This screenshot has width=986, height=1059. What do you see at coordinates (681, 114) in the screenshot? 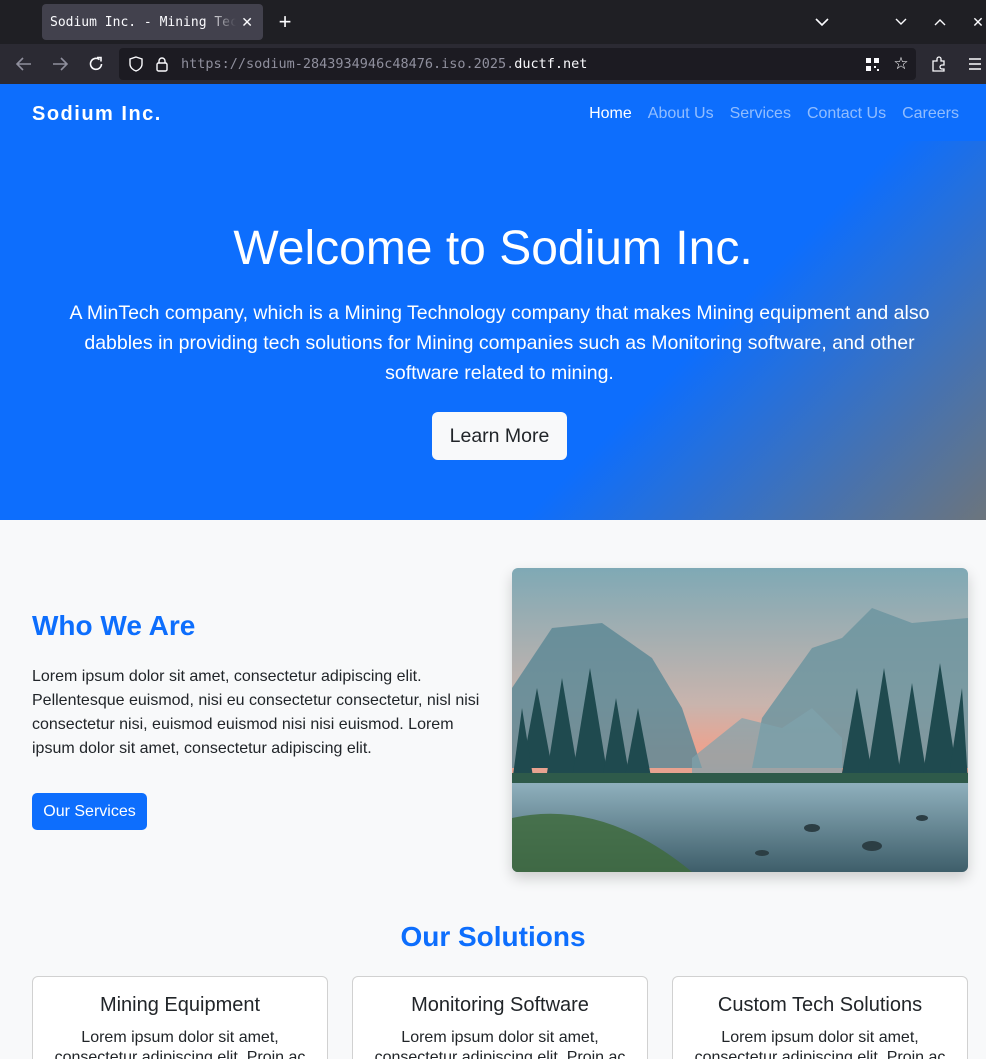
I see `nav-link-about-us: About Us` at bounding box center [681, 114].